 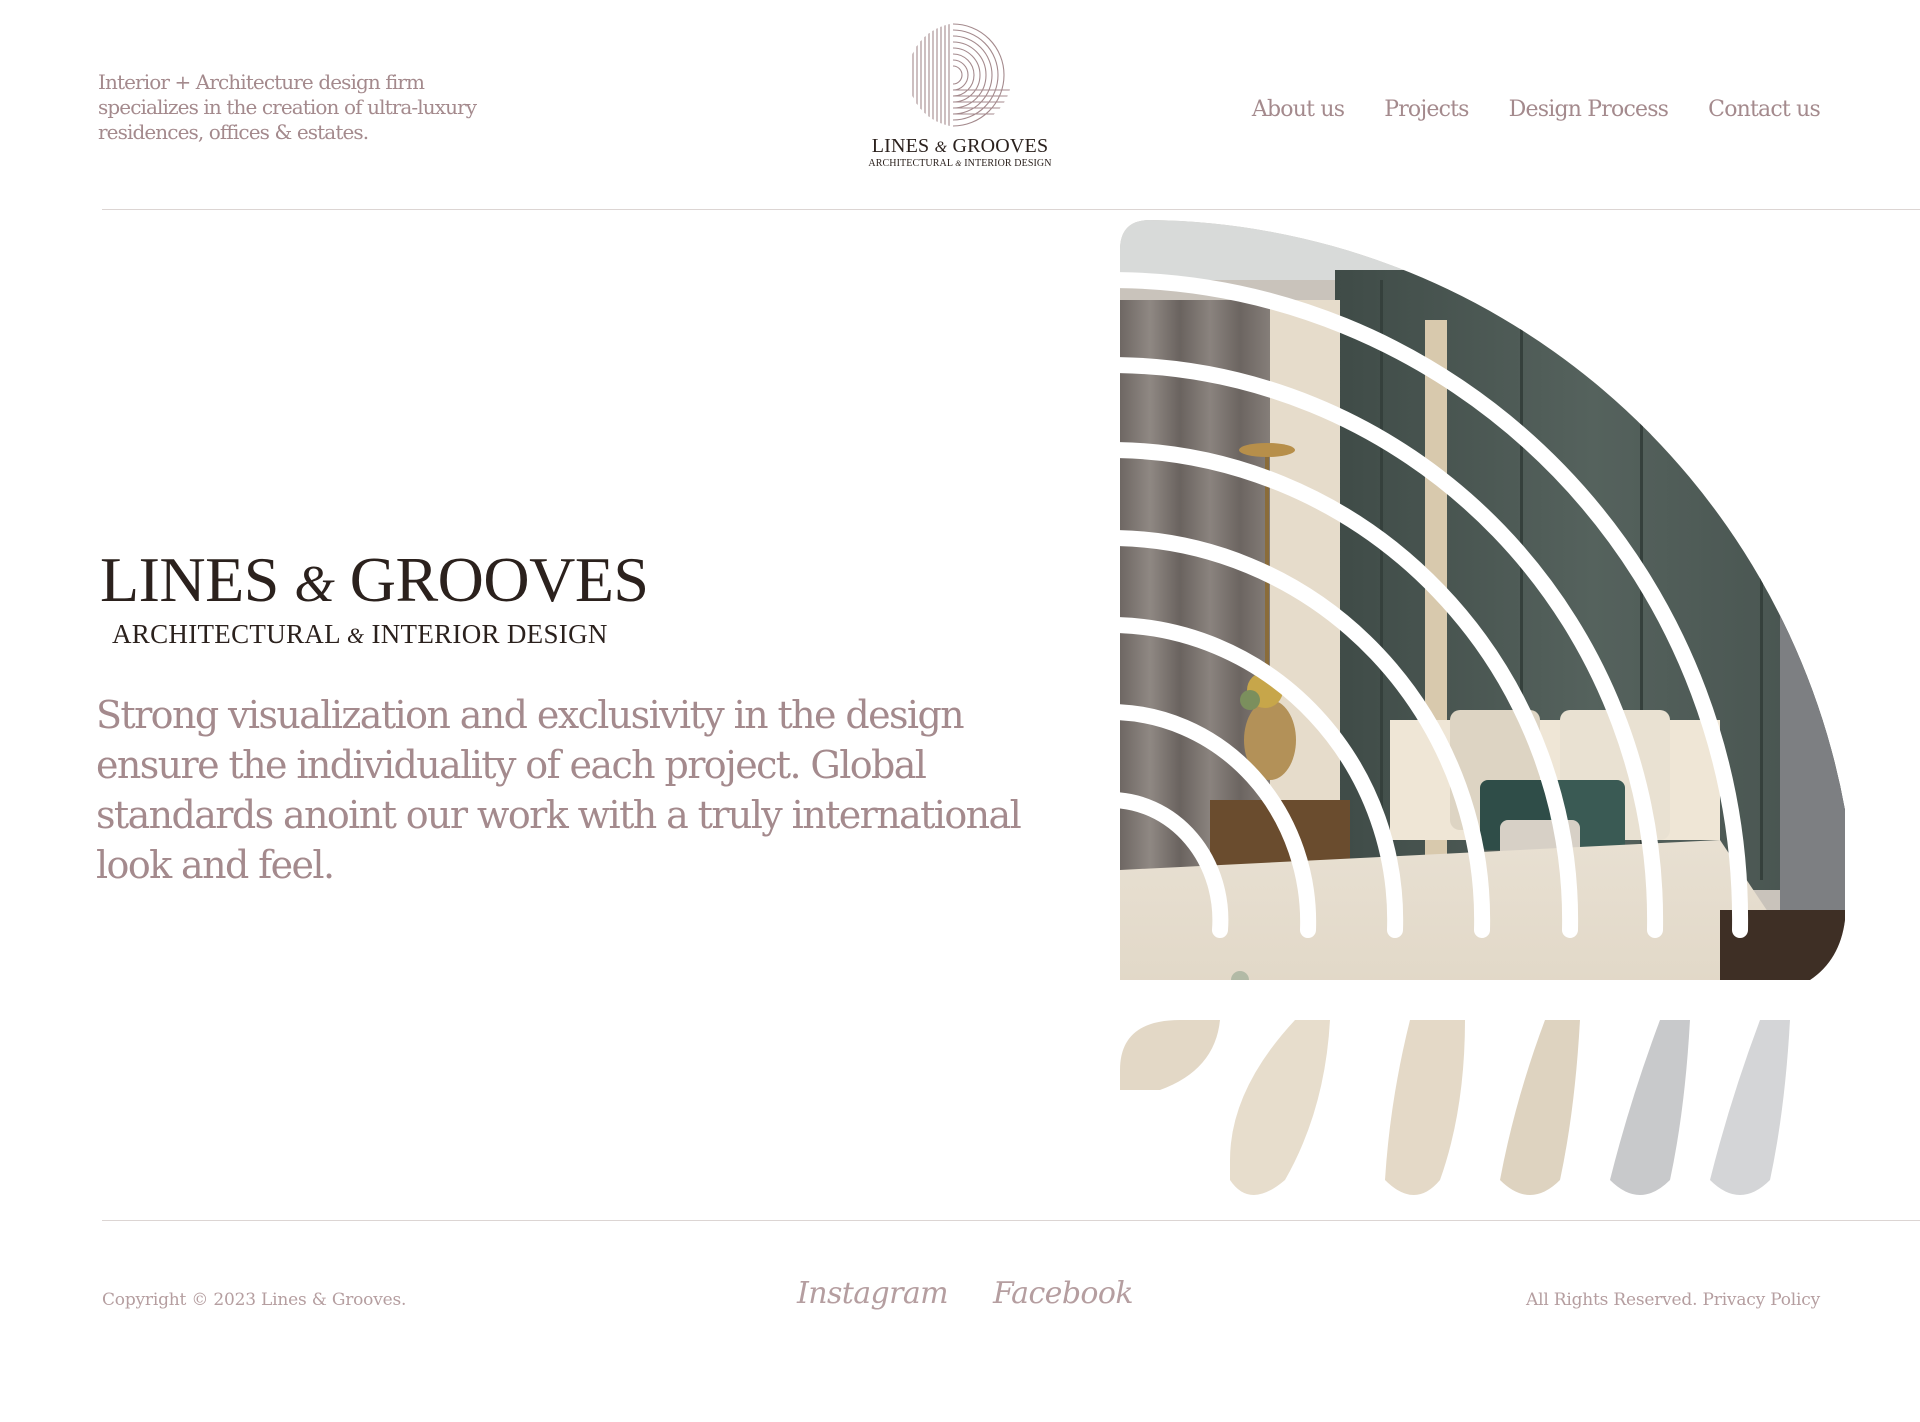 I want to click on nav-about-us: About us, so click(x=1298, y=109).